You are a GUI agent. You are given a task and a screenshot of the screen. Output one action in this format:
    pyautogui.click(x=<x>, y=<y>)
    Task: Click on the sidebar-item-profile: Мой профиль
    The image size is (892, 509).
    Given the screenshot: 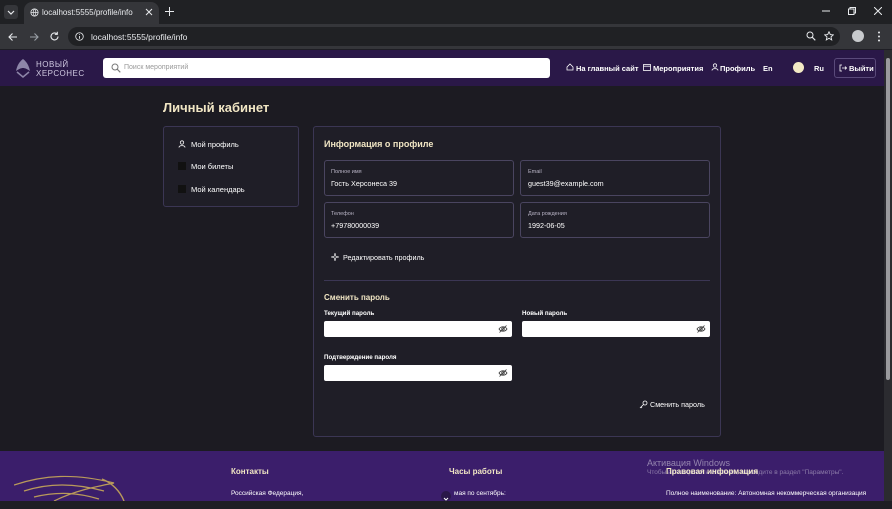 What is the action you would take?
    pyautogui.click(x=215, y=144)
    